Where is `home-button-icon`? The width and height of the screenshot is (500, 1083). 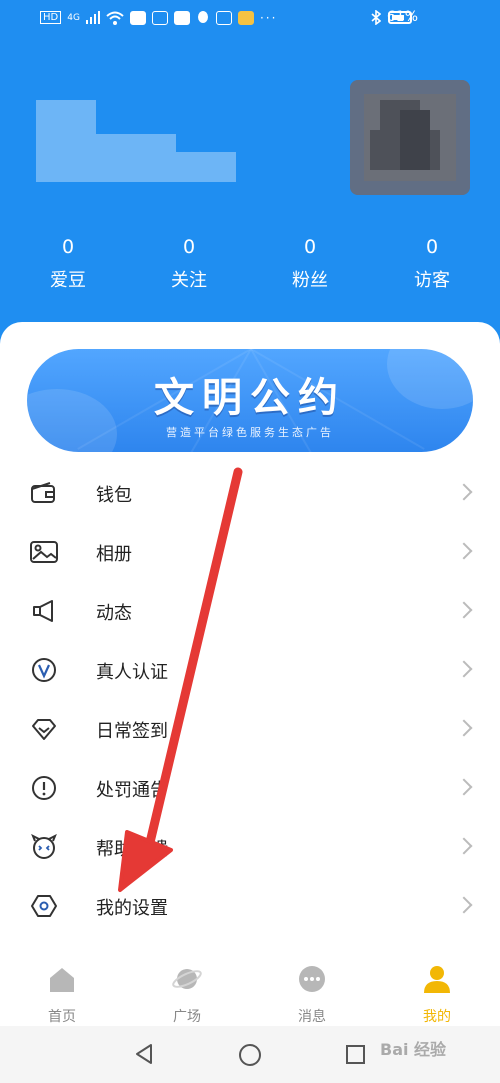 home-button-icon is located at coordinates (250, 1055).